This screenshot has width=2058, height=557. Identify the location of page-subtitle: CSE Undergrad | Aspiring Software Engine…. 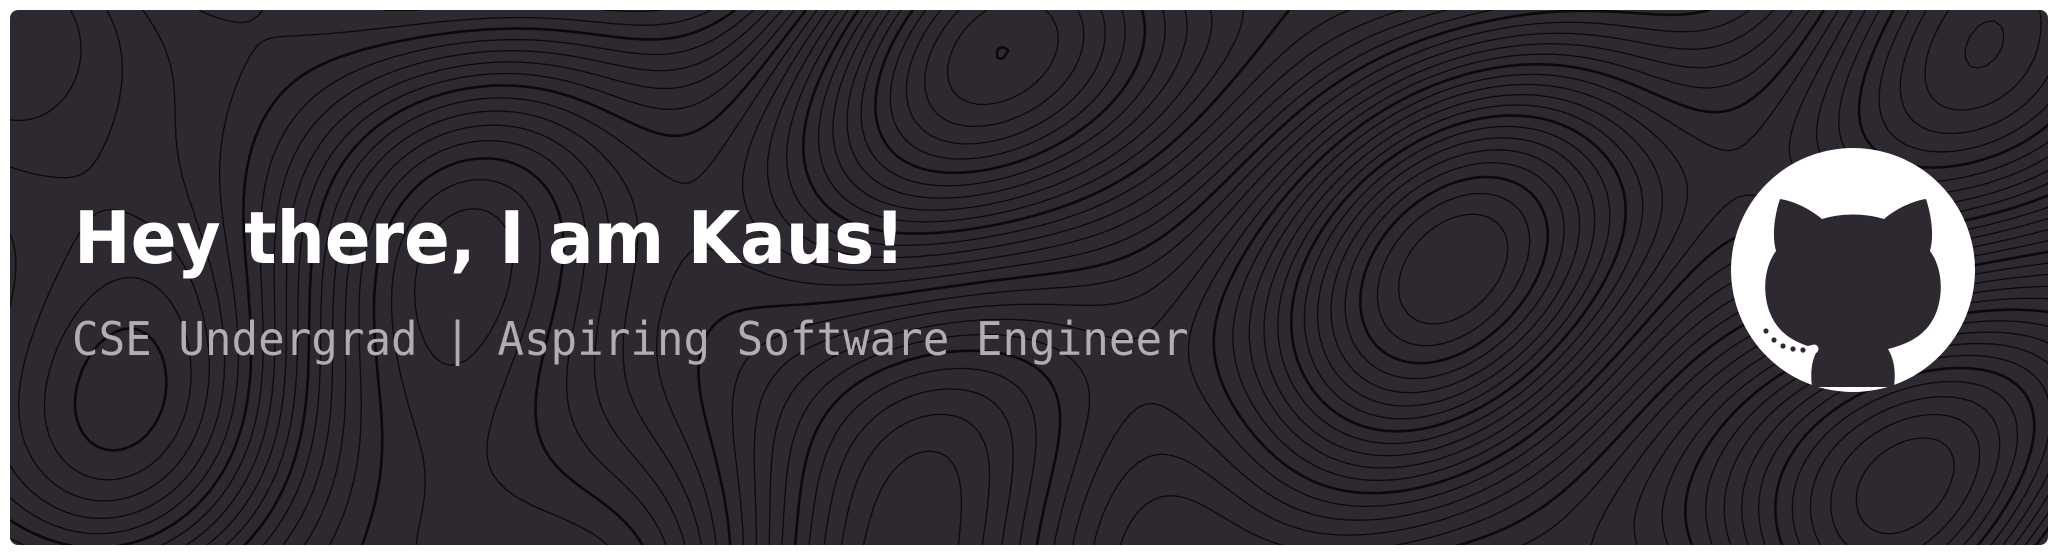
(630, 339).